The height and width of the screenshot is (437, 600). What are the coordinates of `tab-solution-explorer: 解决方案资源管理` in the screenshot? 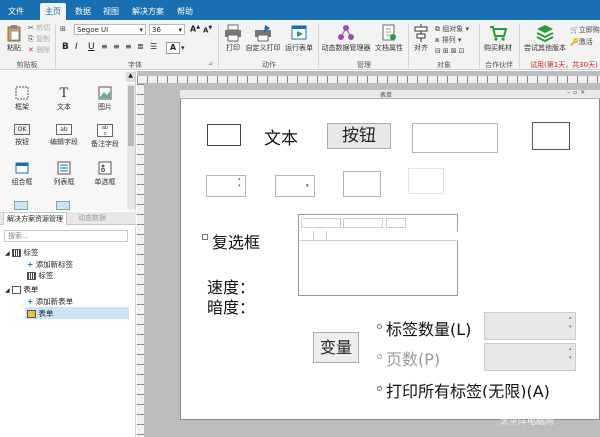 It's located at (35, 218).